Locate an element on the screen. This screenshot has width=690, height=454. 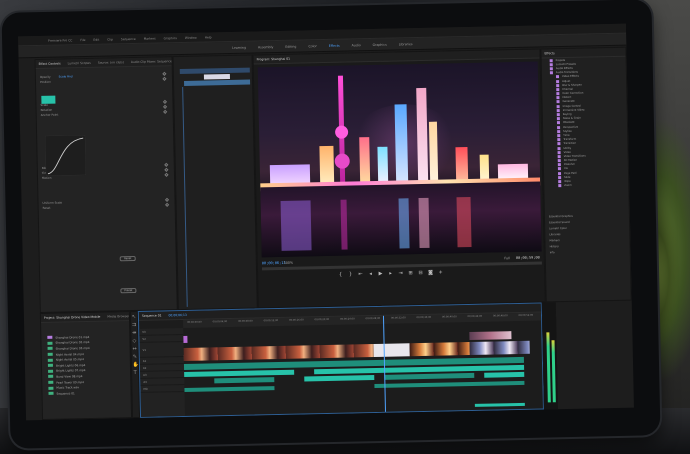
menu-help: Help is located at coordinates (208, 37).